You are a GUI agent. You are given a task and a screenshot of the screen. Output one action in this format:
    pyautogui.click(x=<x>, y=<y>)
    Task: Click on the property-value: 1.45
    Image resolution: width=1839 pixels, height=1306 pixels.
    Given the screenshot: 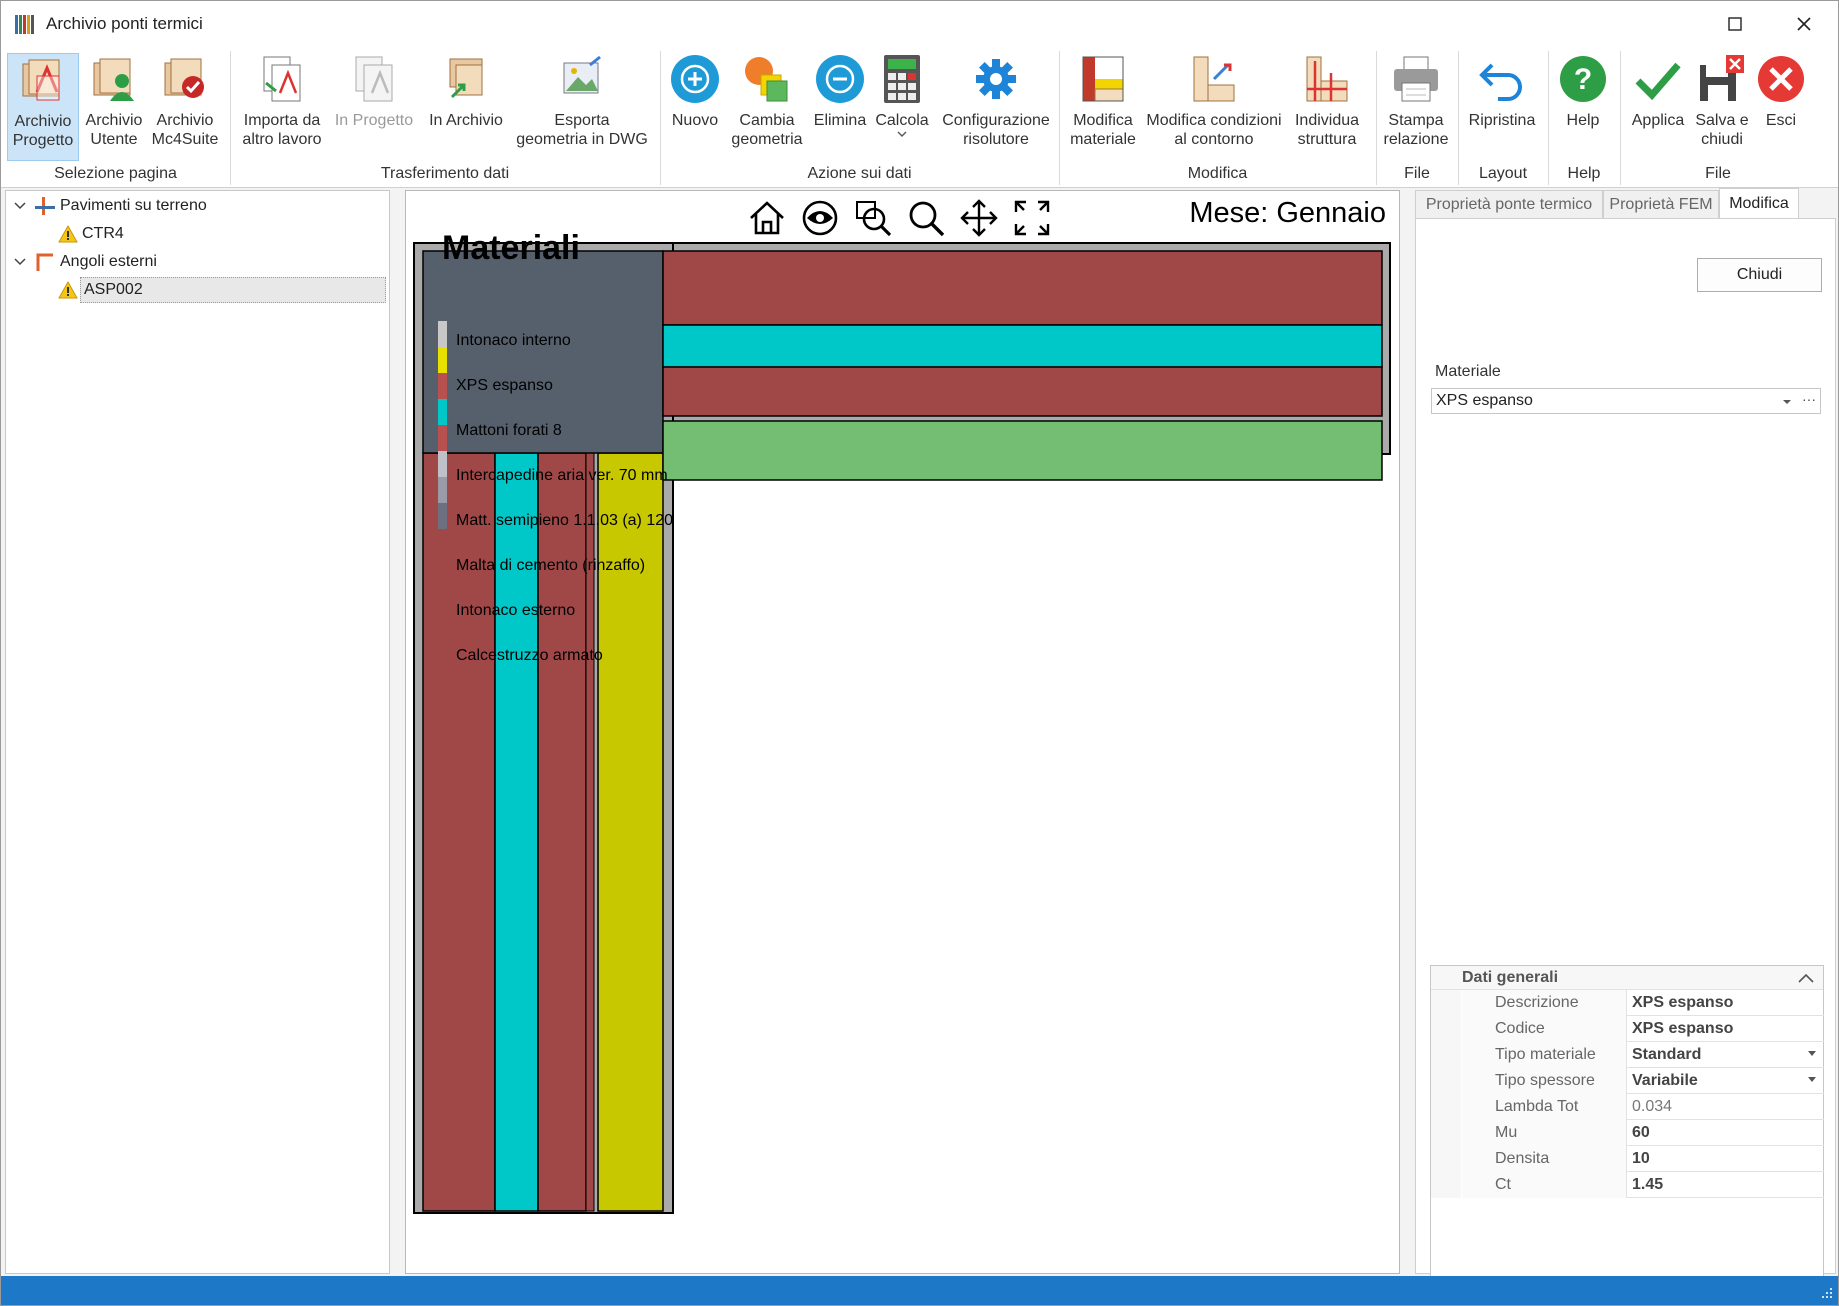 What is the action you would take?
    pyautogui.click(x=1648, y=1184)
    